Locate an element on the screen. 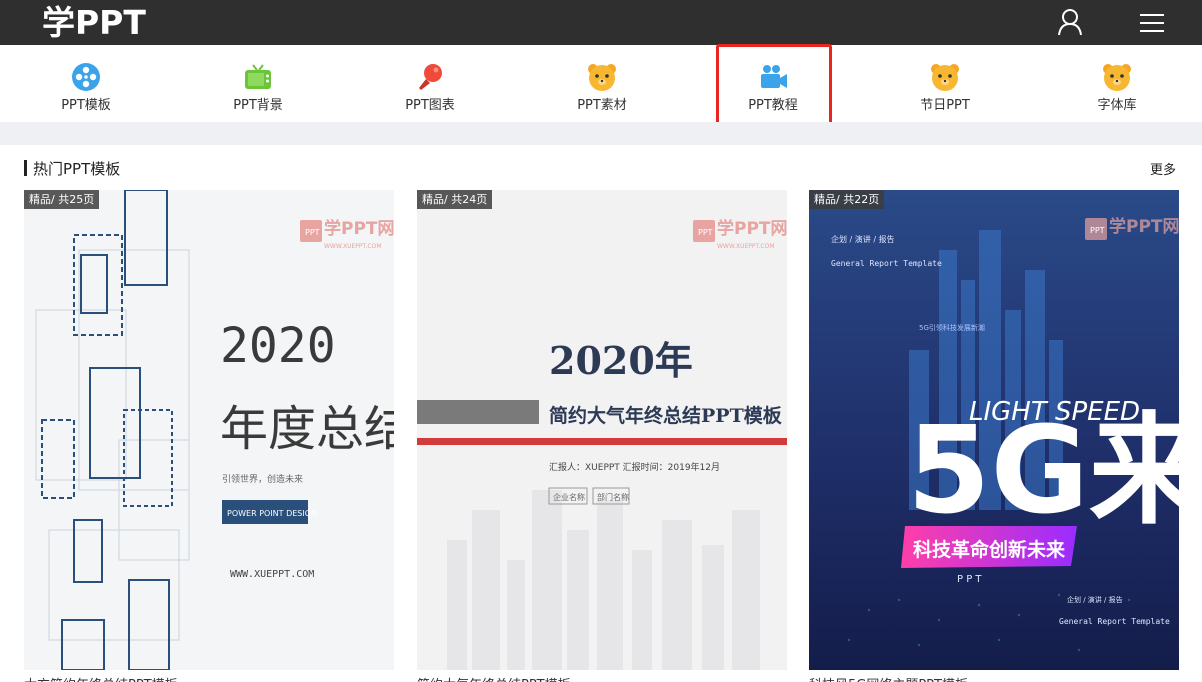 Image resolution: width=1202 pixels, height=682 pixels. category-ppt-backgrounds: PPT背景 is located at coordinates (258, 83).